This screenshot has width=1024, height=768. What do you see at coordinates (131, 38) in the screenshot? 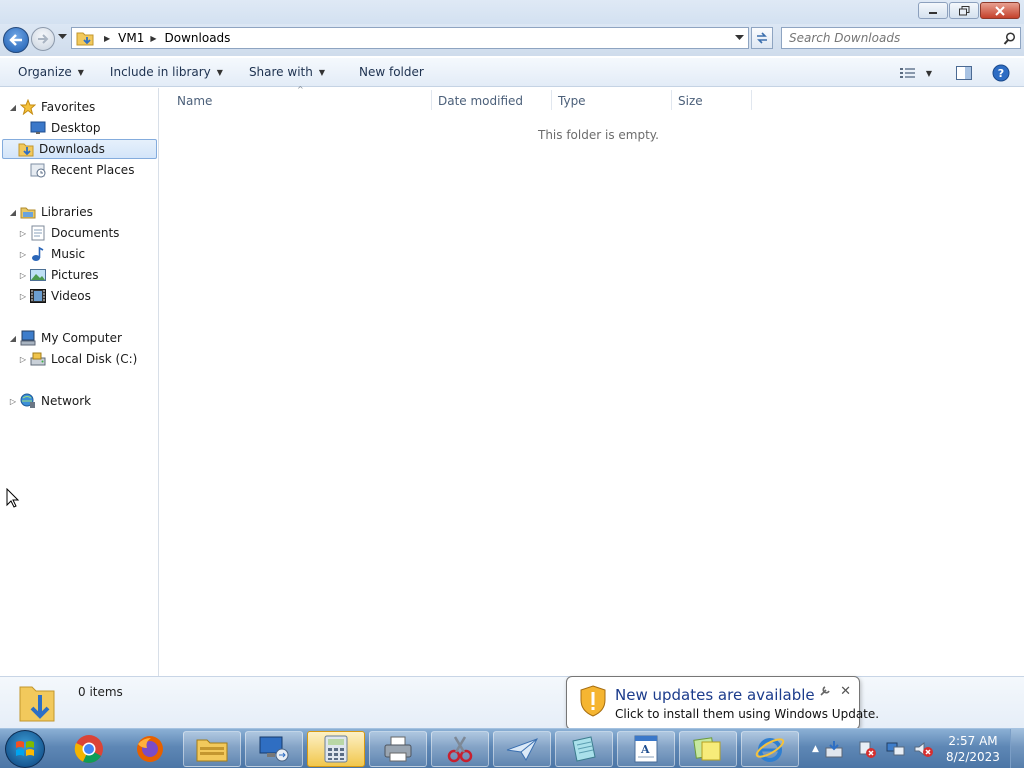
I see `breadcrumb-vm1: VM1` at bounding box center [131, 38].